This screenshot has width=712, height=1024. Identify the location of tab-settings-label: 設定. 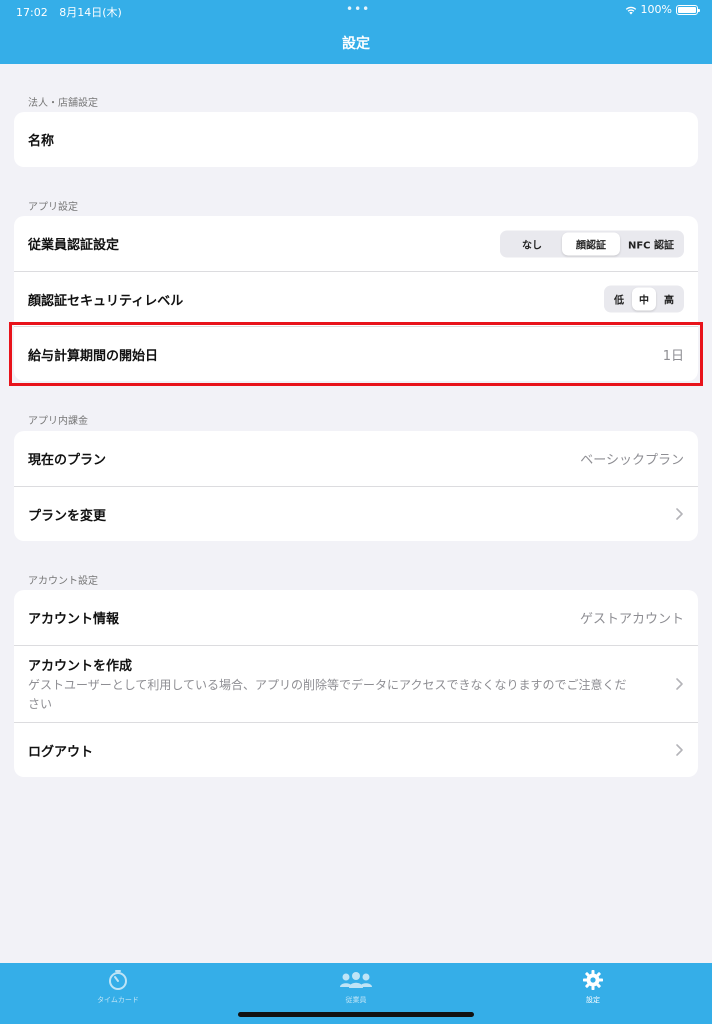
(593, 1000).